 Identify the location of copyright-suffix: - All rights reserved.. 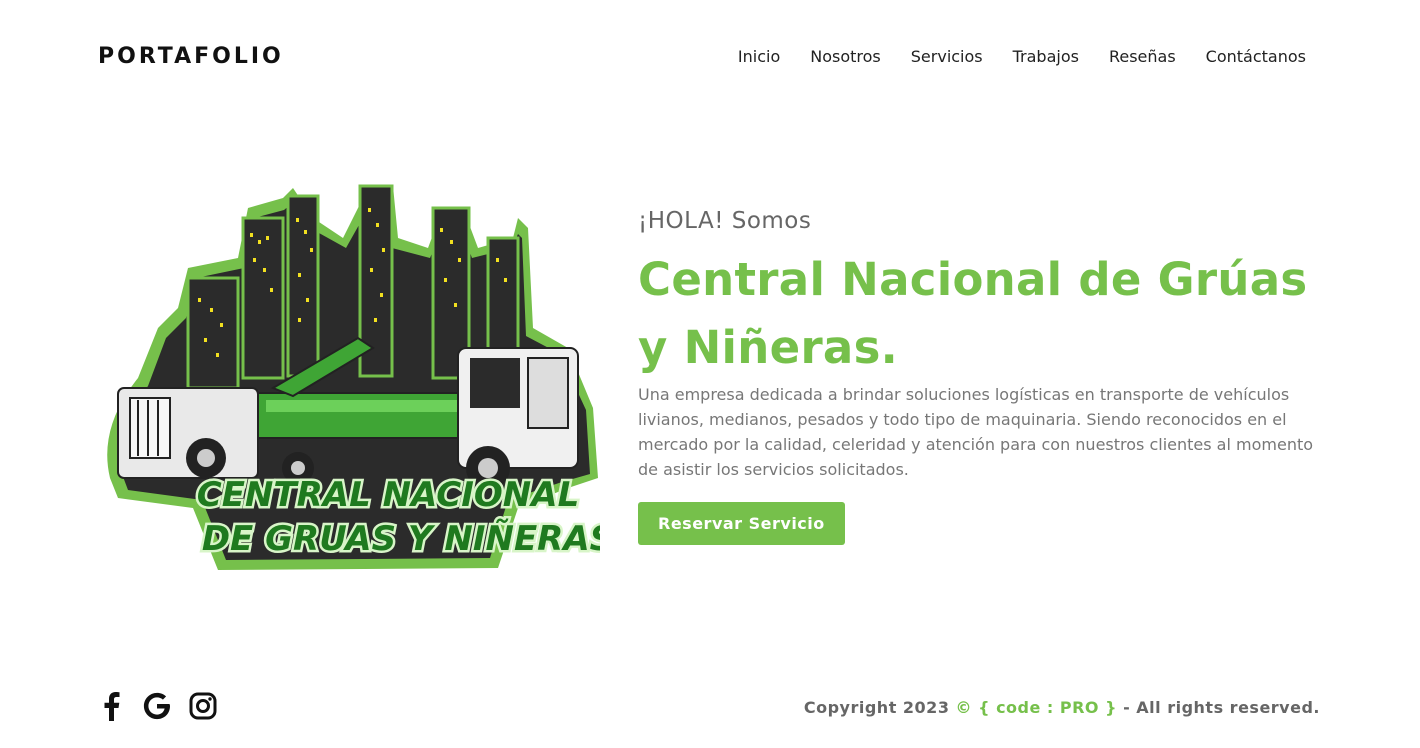
(1221, 707).